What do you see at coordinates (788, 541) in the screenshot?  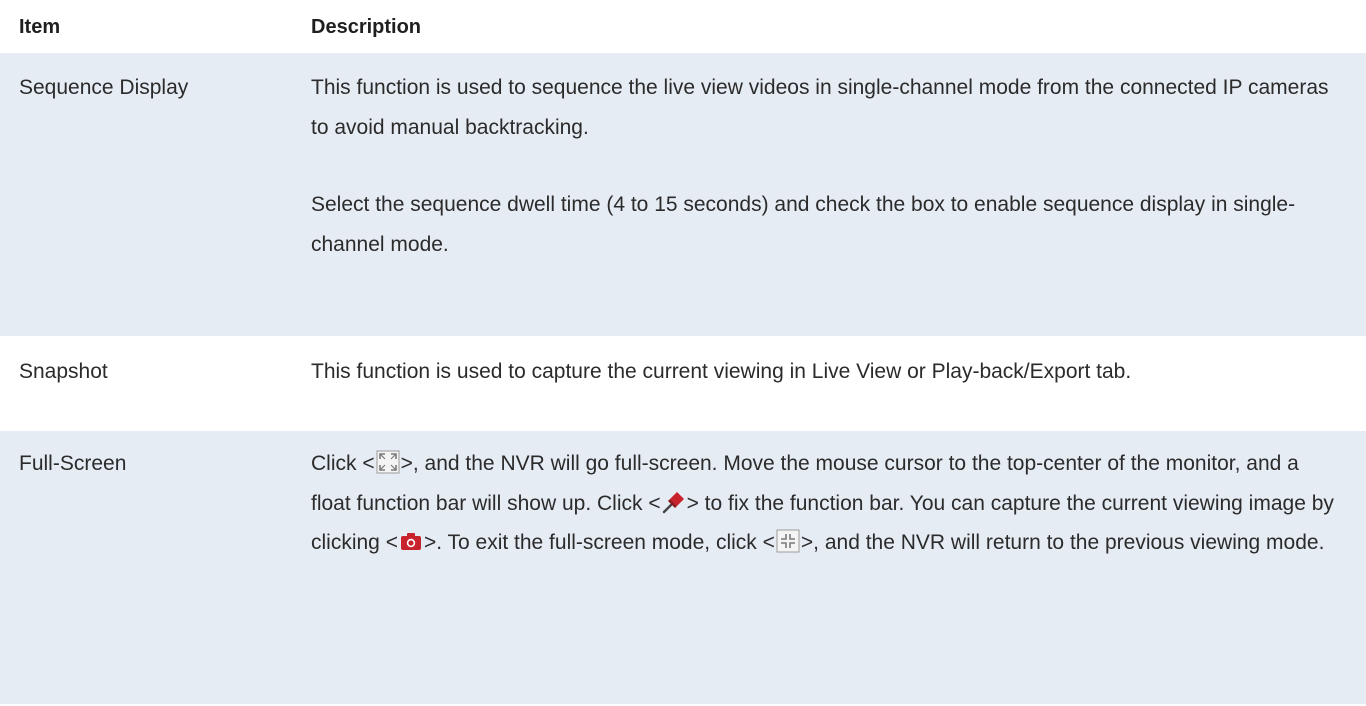 I see `exit-fullscreen-icon` at bounding box center [788, 541].